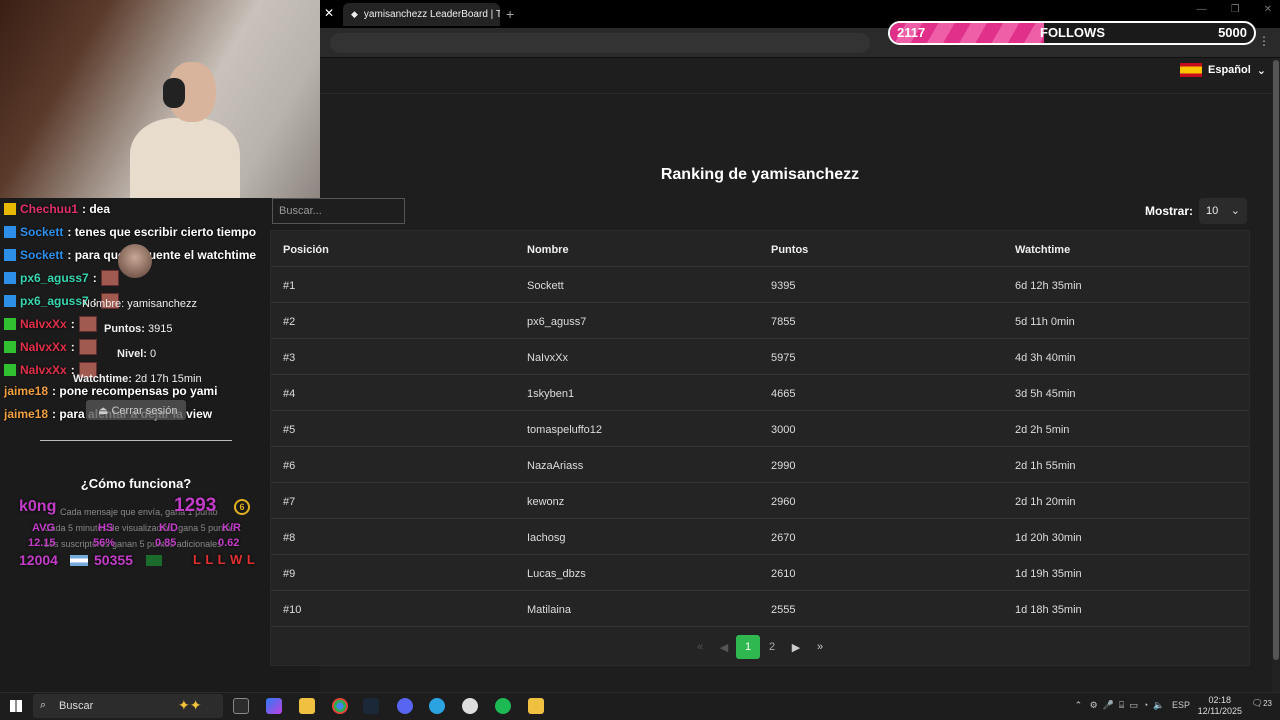 The width and height of the screenshot is (1280, 720). What do you see at coordinates (421, 14) in the screenshot?
I see `browser-tab: ◆ yamisanchezz LeaderBoard | Th ✕` at bounding box center [421, 14].